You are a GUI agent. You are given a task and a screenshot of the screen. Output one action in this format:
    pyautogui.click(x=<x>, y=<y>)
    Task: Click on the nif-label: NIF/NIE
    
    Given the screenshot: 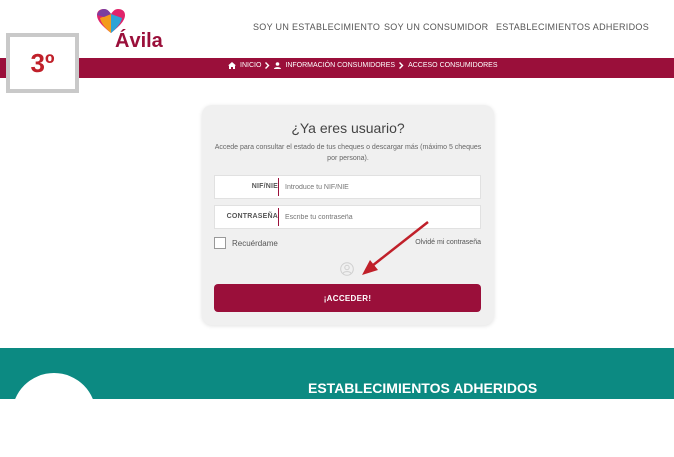 What is the action you would take?
    pyautogui.click(x=264, y=186)
    